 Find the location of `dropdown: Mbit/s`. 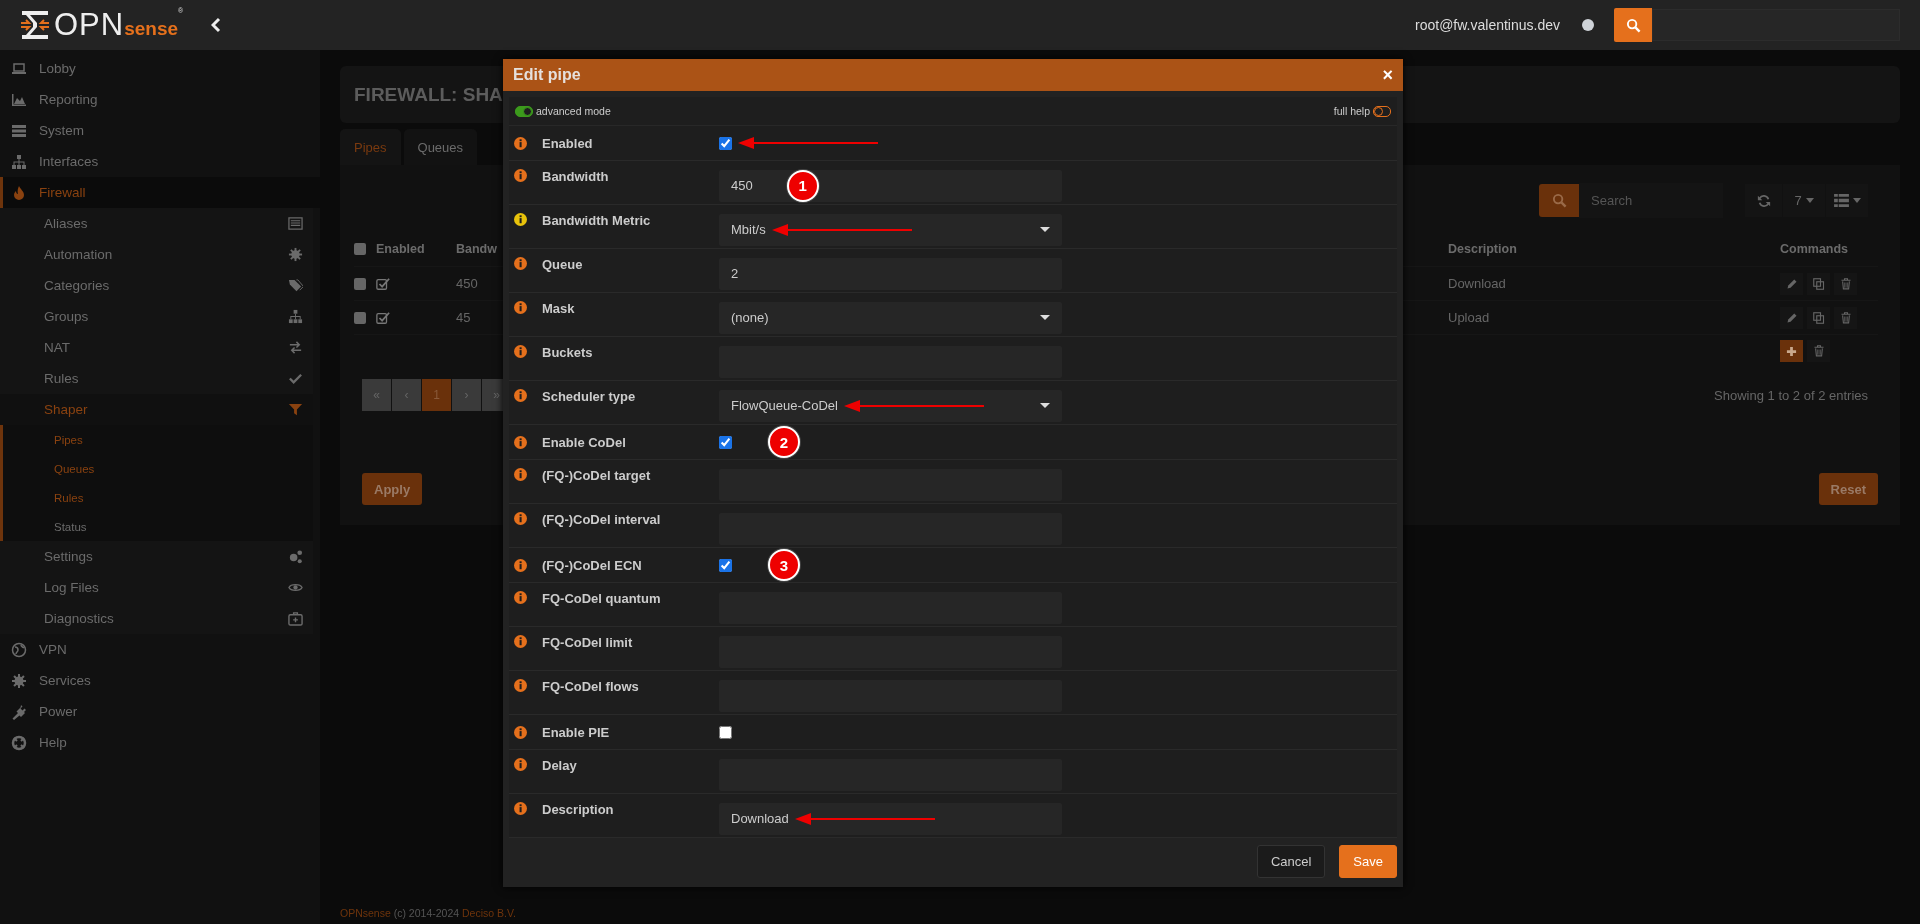

dropdown: Mbit/s is located at coordinates (890, 229).